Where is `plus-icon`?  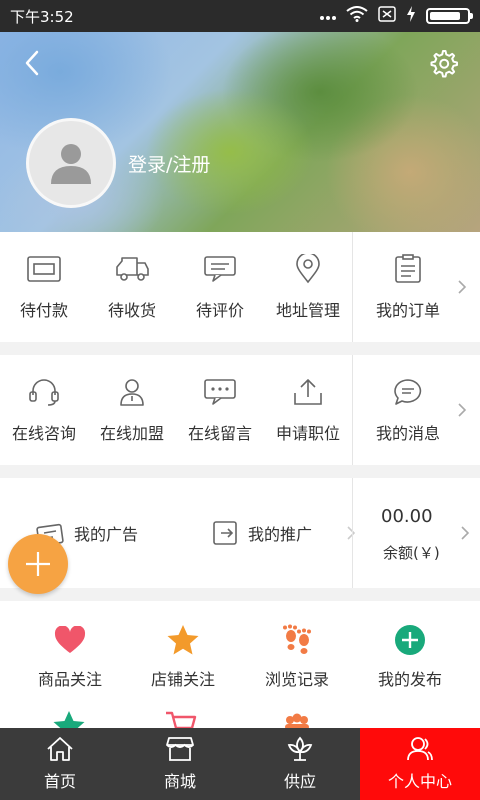 plus-icon is located at coordinates (38, 564).